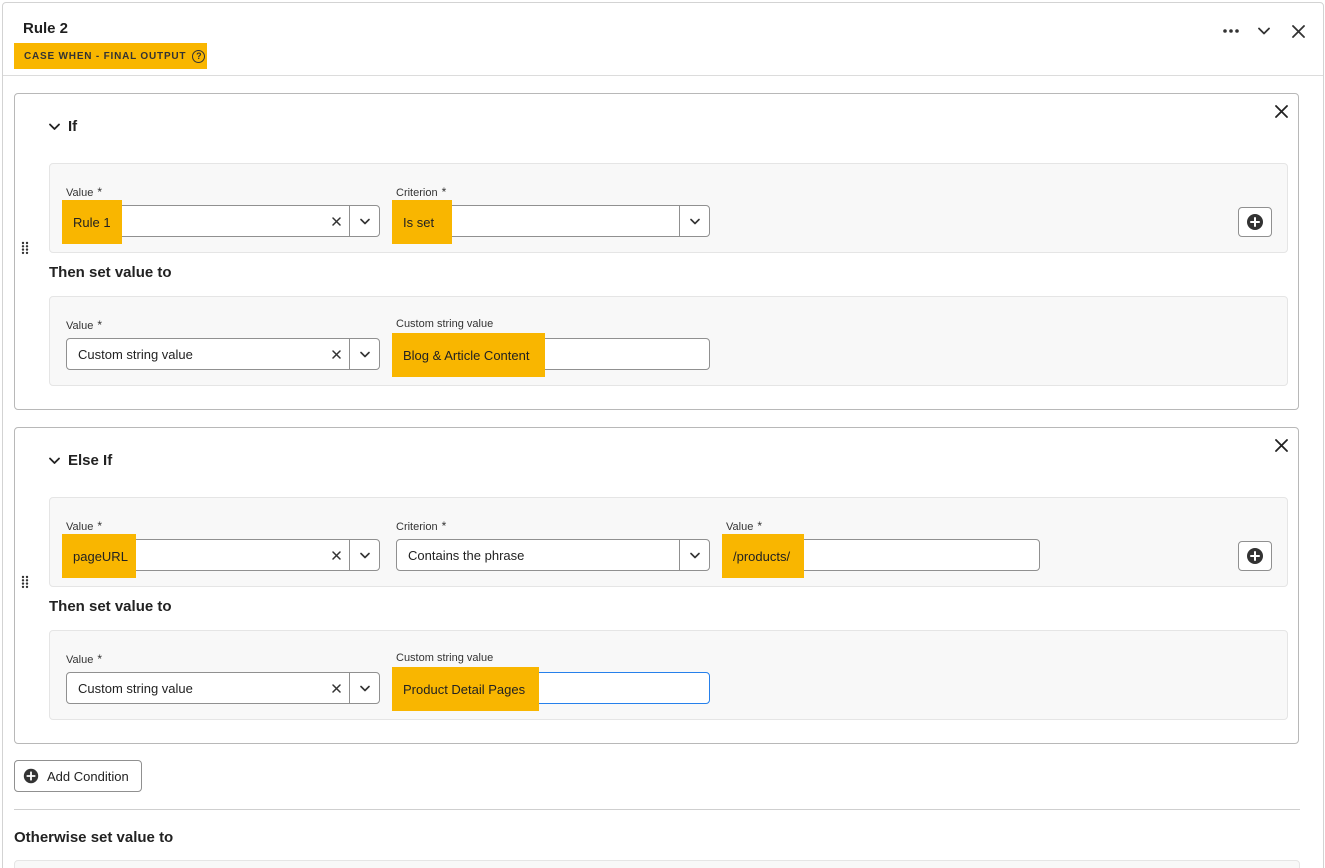 This screenshot has width=1325, height=868. I want to click on value-combobox: Rule 1, so click(221, 222).